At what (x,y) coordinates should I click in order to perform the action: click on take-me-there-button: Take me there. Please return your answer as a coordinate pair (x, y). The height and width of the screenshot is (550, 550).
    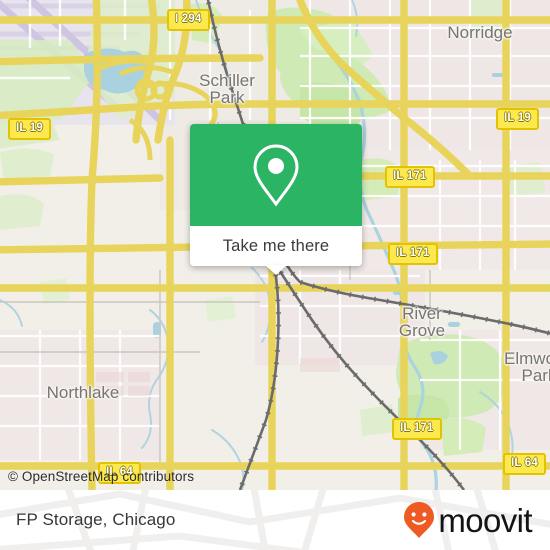
    Looking at the image, I should click on (276, 250).